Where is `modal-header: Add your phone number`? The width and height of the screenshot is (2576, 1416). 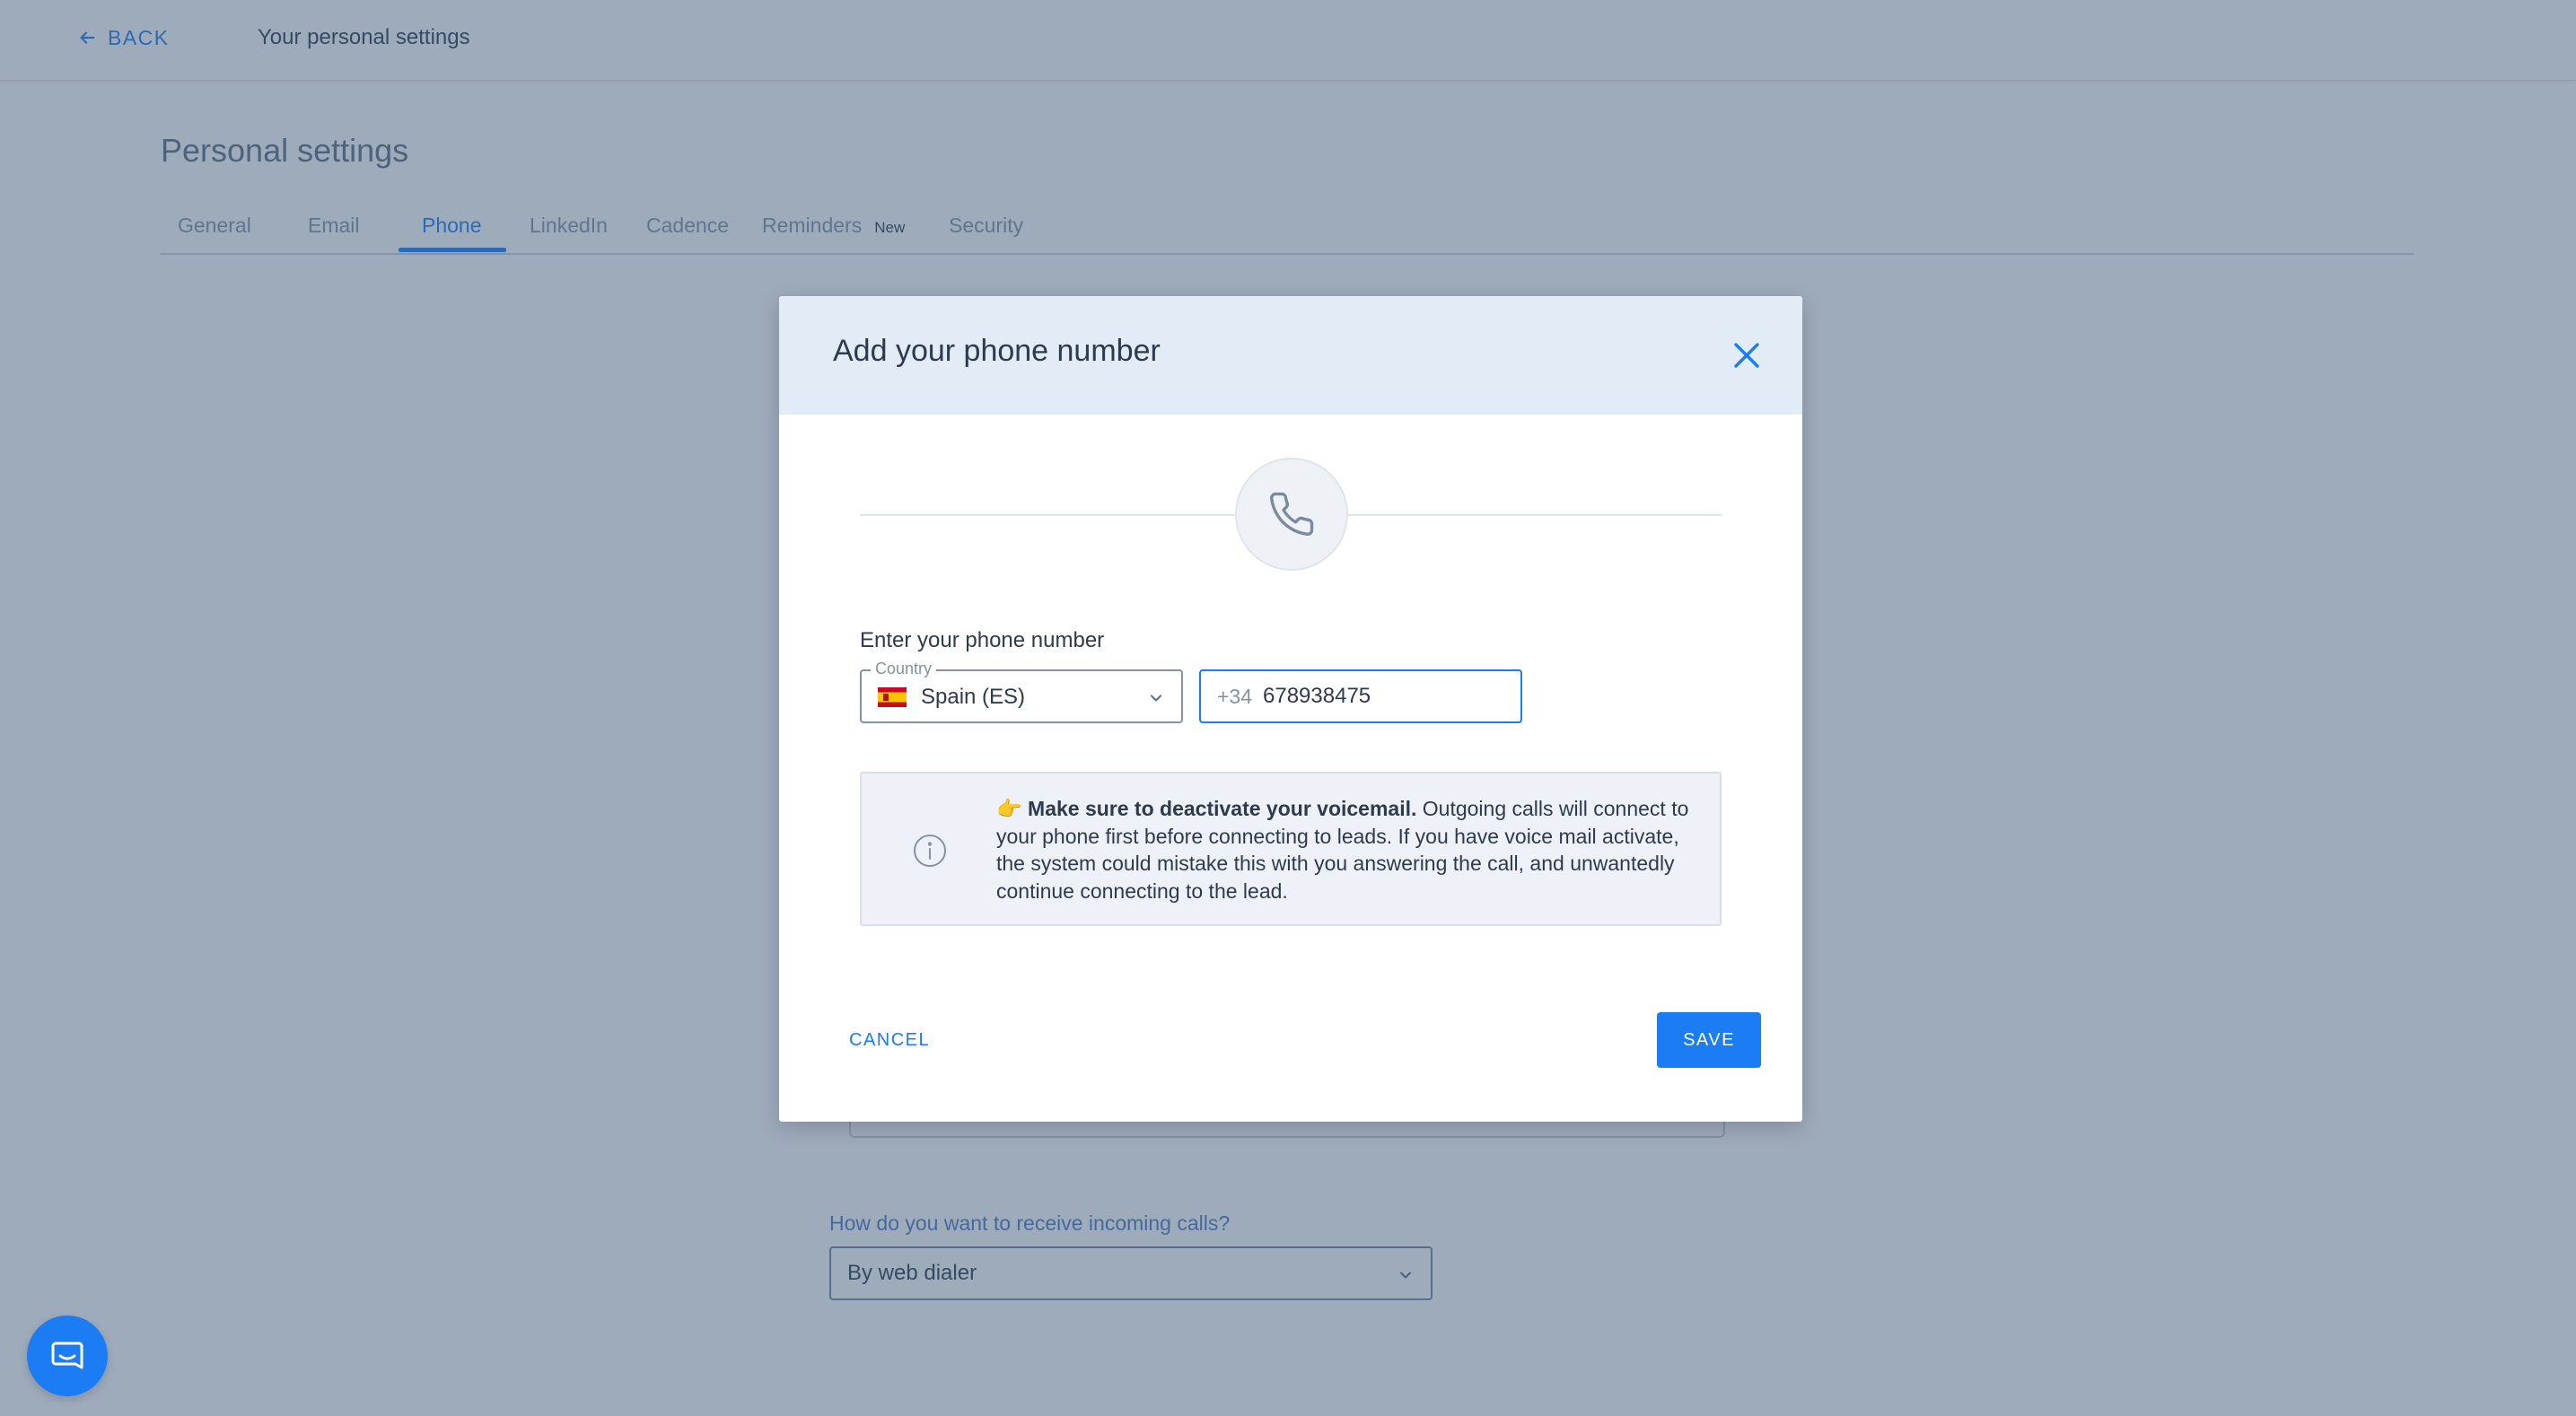 modal-header: Add your phone number is located at coordinates (1290, 355).